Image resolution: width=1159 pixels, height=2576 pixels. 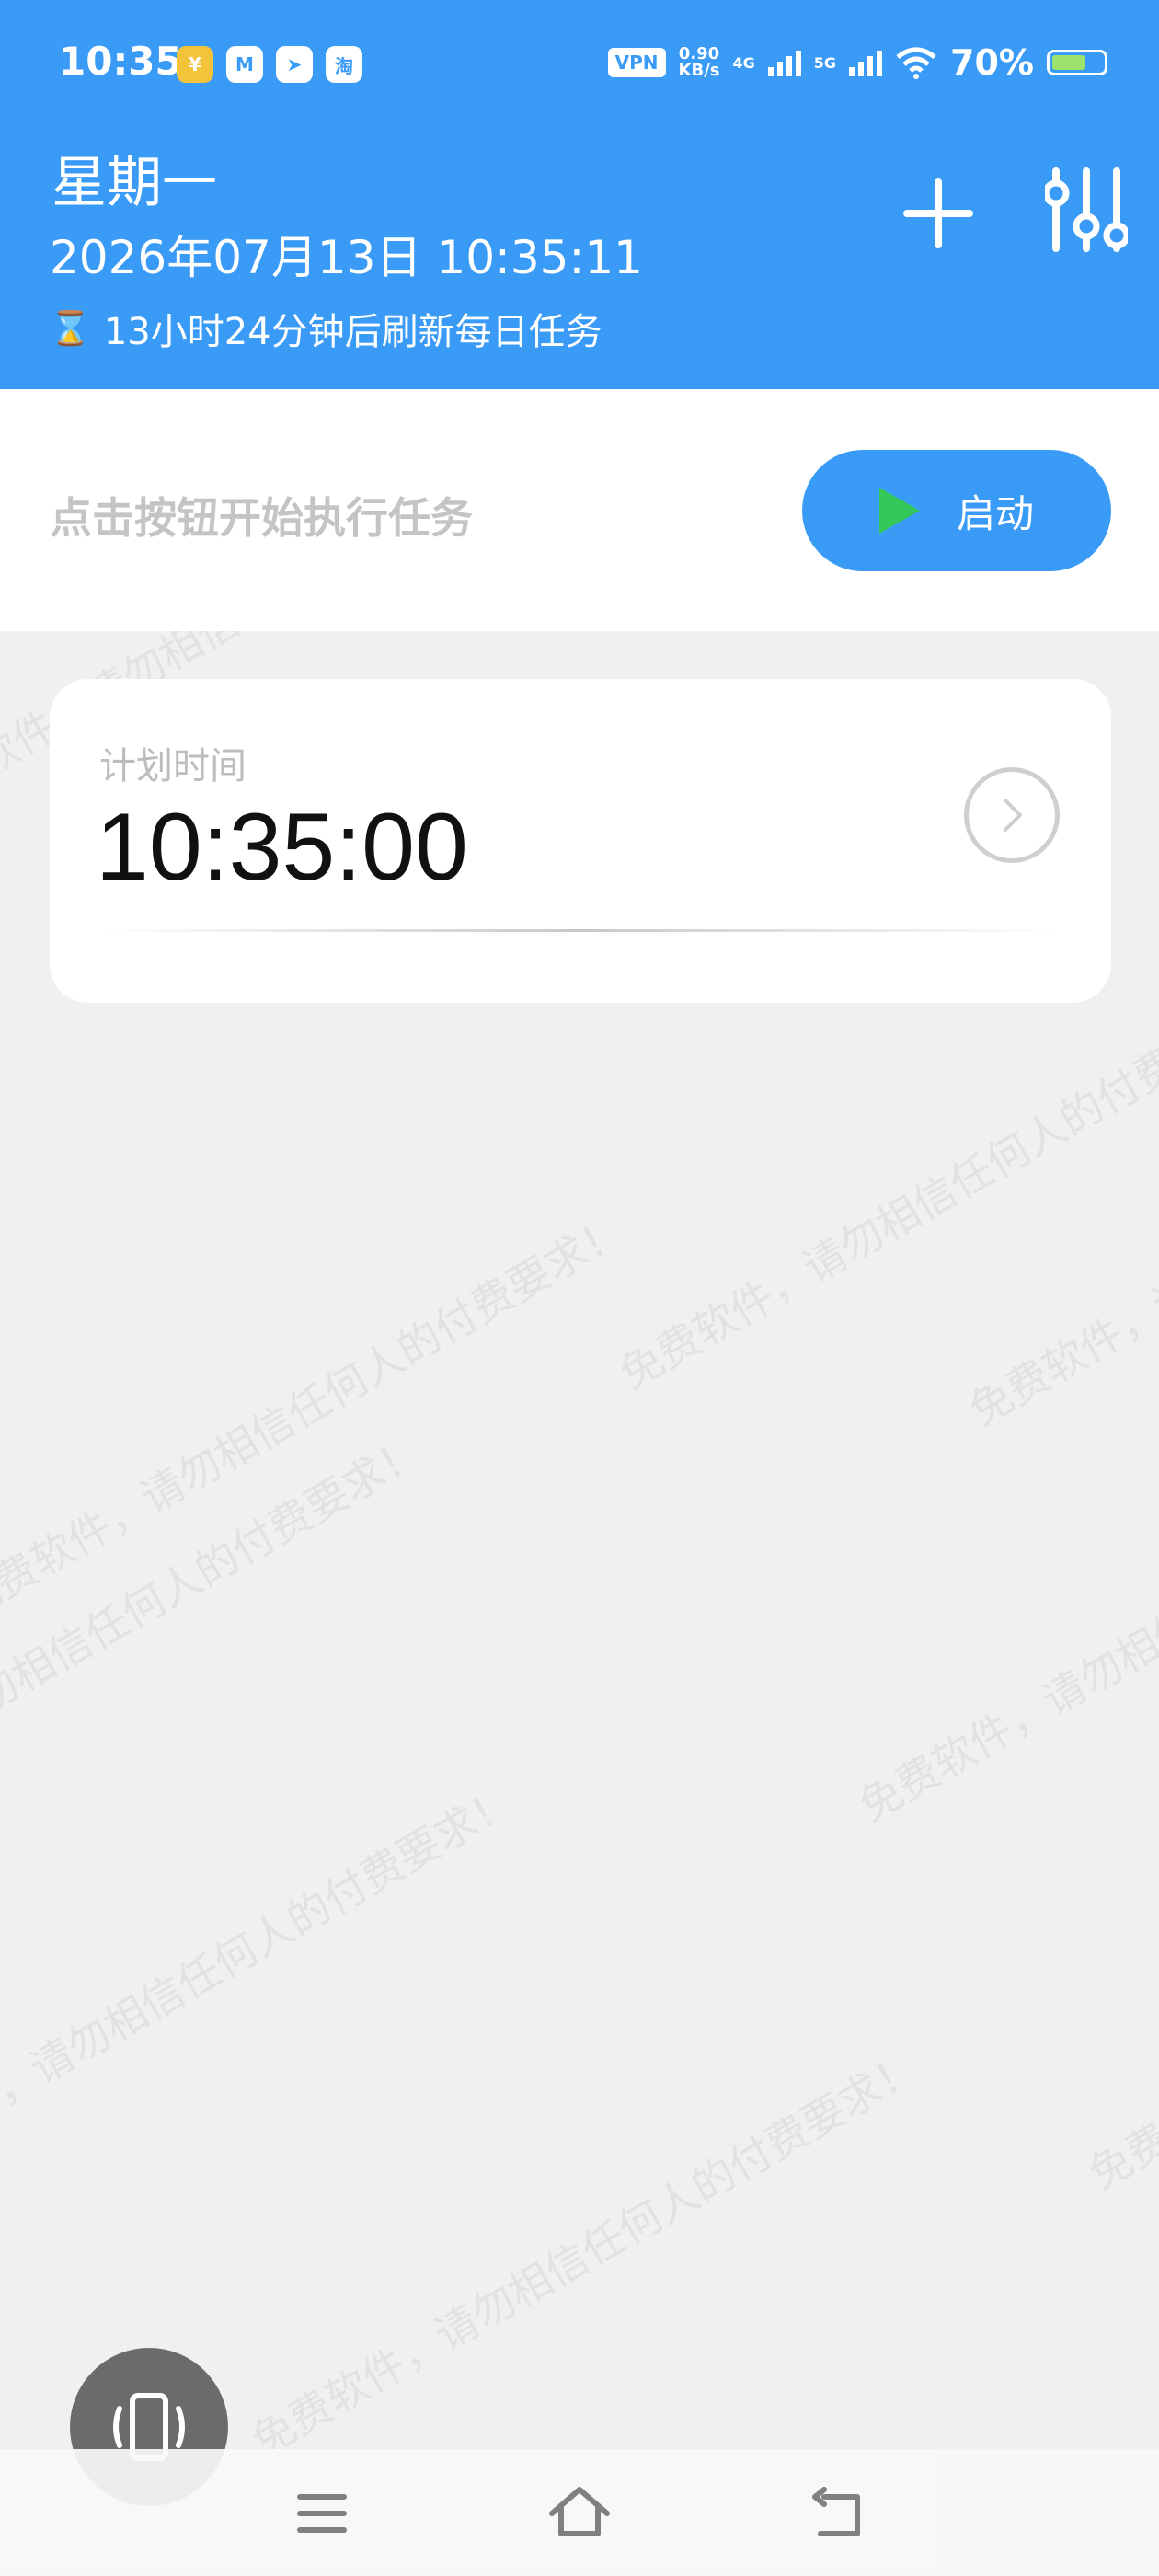 I want to click on back-icon, so click(x=836, y=2511).